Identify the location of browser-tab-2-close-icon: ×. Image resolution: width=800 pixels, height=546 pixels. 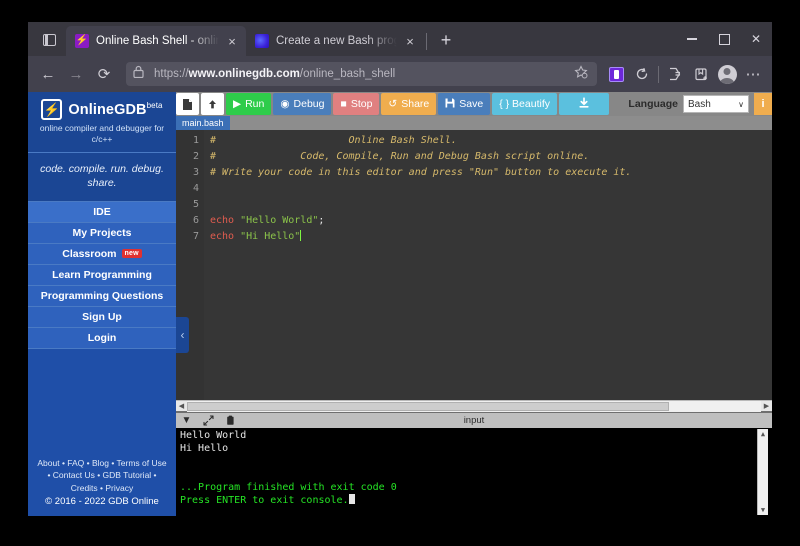
(410, 41).